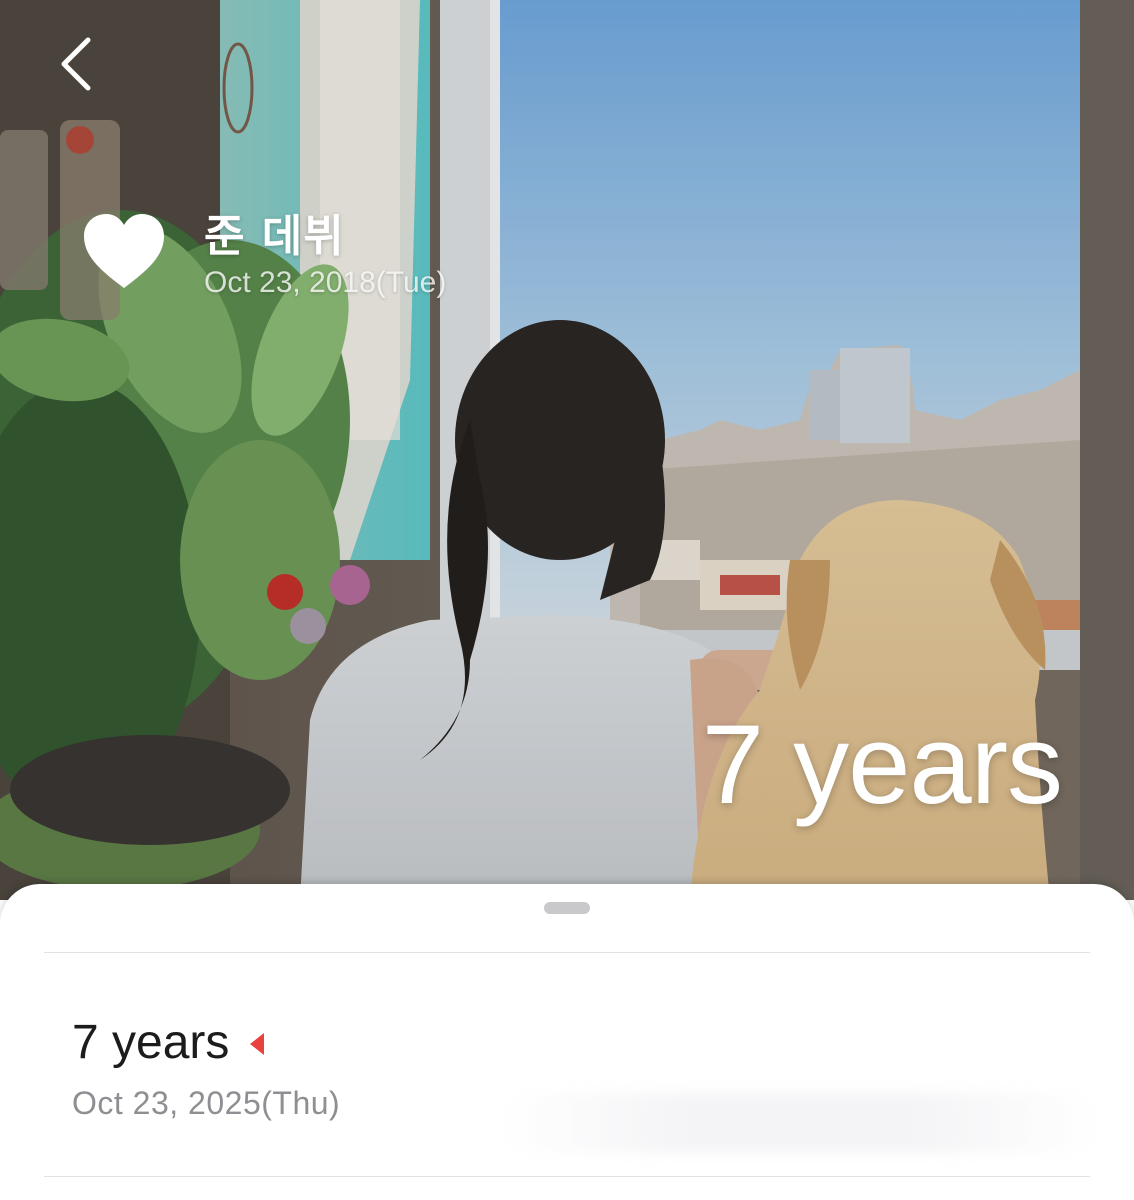 This screenshot has width=1134, height=1200. What do you see at coordinates (325, 282) in the screenshot?
I see `event-start-date: Oct 23, 2018(Tue)` at bounding box center [325, 282].